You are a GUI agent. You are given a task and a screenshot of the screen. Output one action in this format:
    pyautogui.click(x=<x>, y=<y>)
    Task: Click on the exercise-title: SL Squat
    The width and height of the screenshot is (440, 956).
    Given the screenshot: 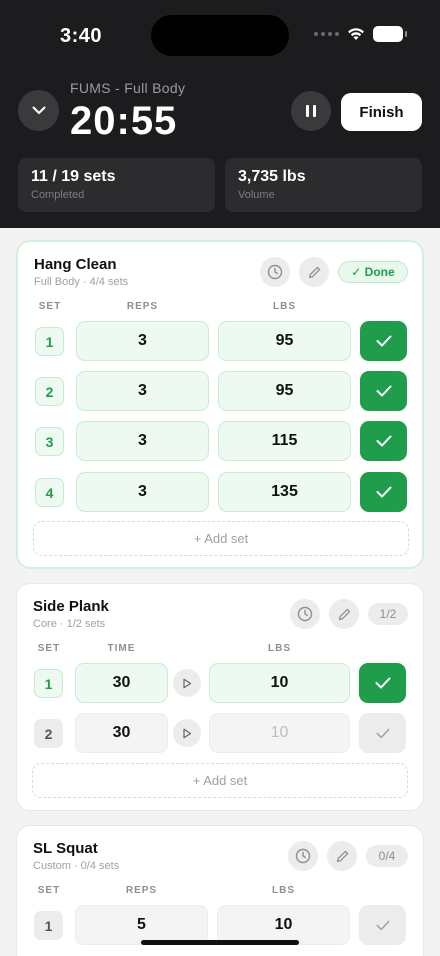 What is the action you would take?
    pyautogui.click(x=65, y=848)
    